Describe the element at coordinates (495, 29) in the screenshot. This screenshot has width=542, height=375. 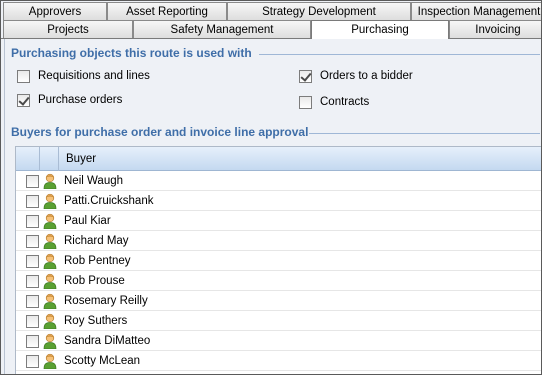
I see `tab-invoicing: Invoicing` at that location.